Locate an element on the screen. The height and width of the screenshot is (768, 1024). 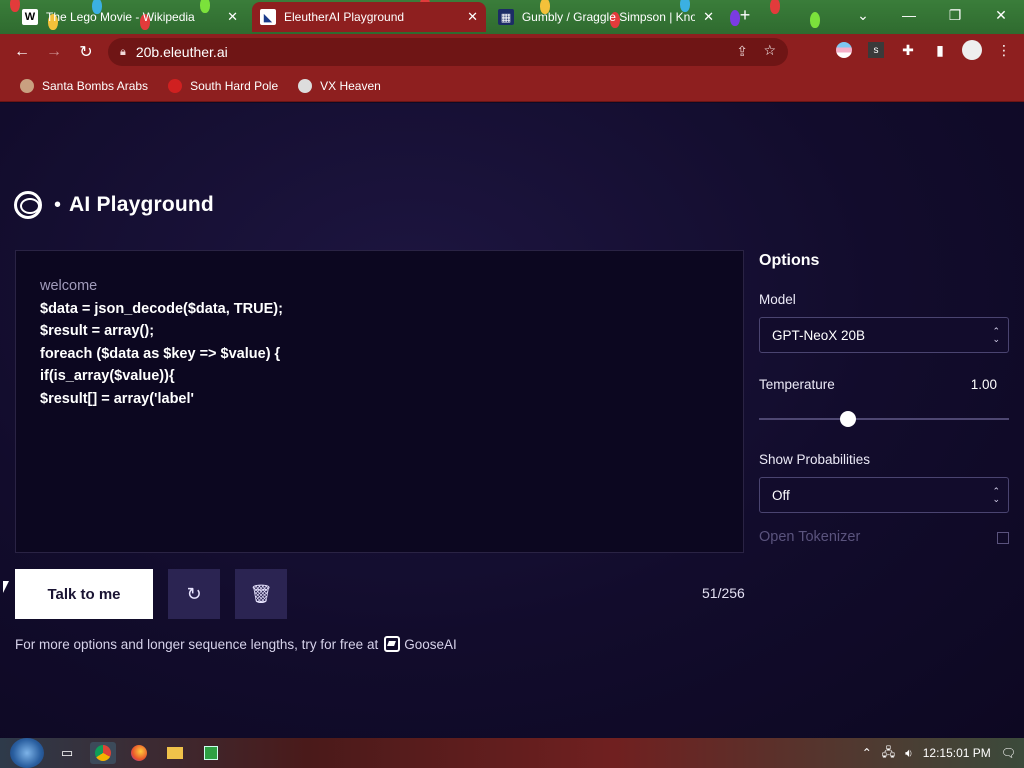
fandom-icon: ▦ is located at coordinates (506, 17).